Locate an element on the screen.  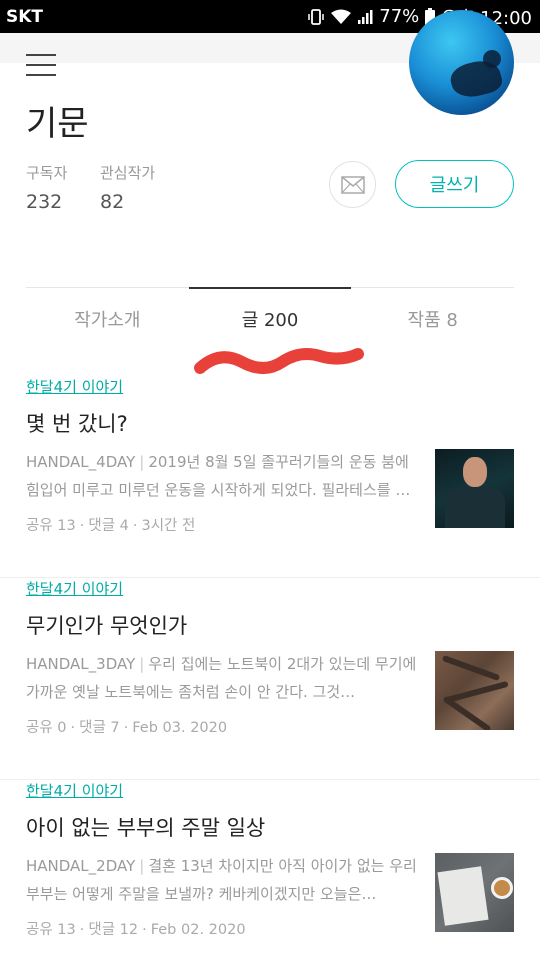
post-shares: 공유 0 is located at coordinates (46, 728).